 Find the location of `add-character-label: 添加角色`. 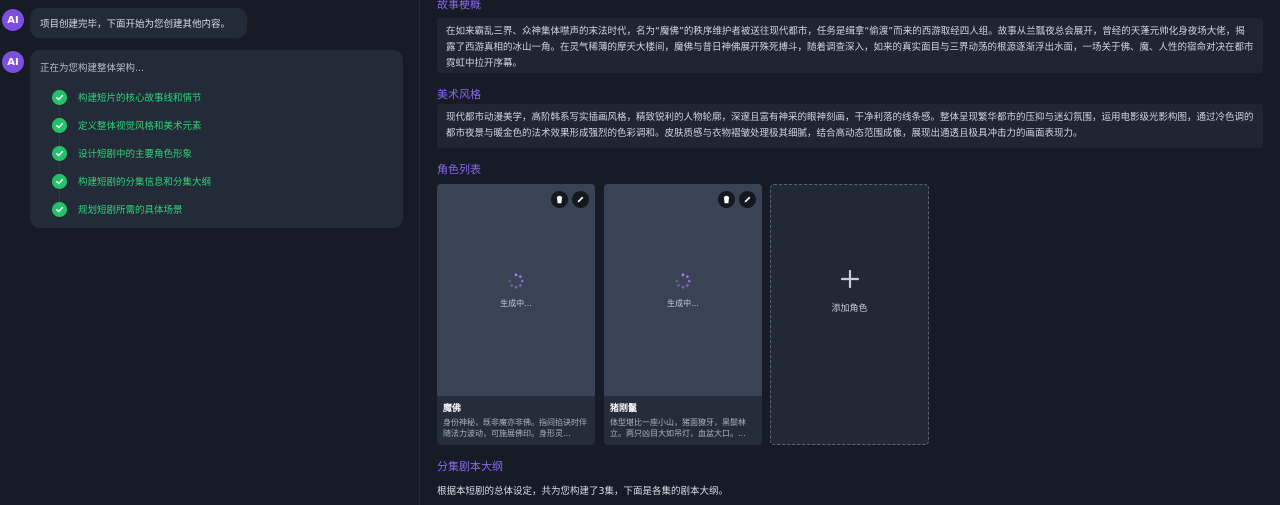

add-character-label: 添加角色 is located at coordinates (849, 309).